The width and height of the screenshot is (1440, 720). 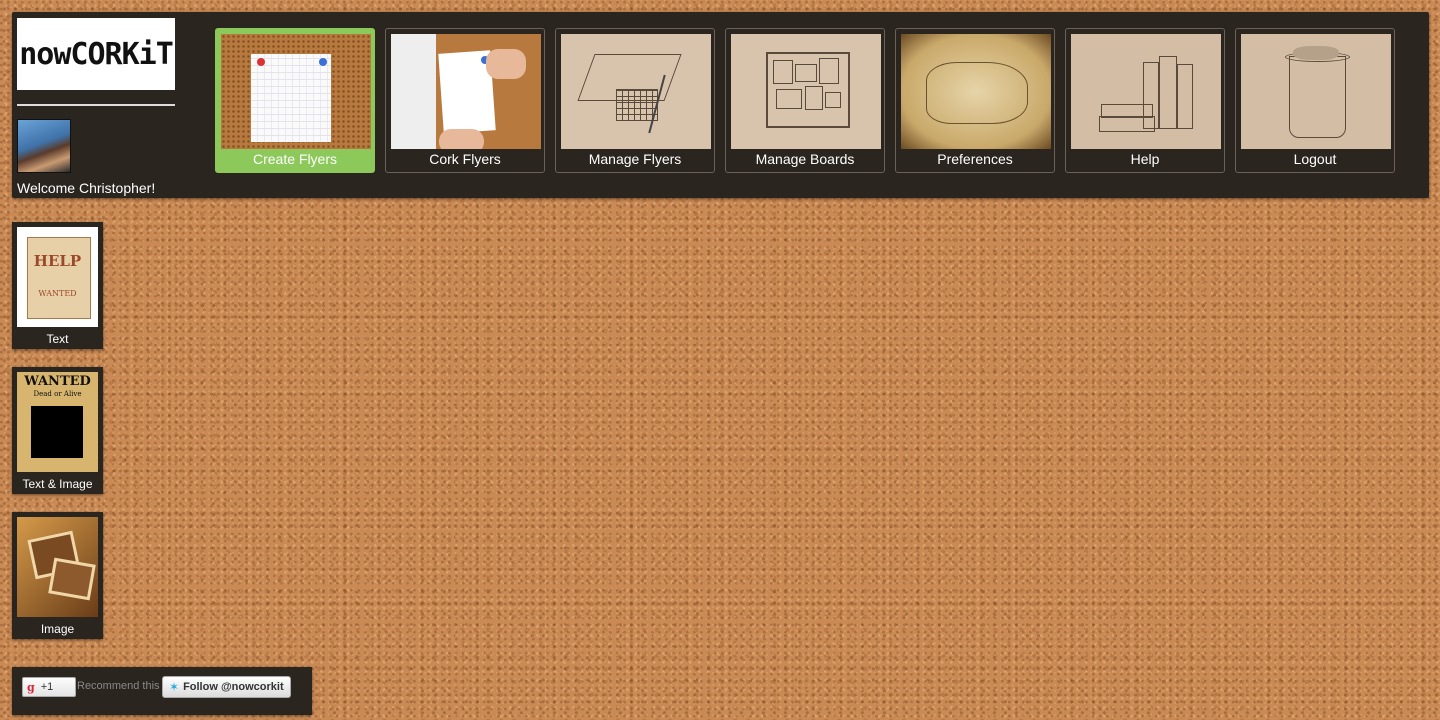 What do you see at coordinates (296, 91) in the screenshot?
I see `corkboard-paper-thumbnail` at bounding box center [296, 91].